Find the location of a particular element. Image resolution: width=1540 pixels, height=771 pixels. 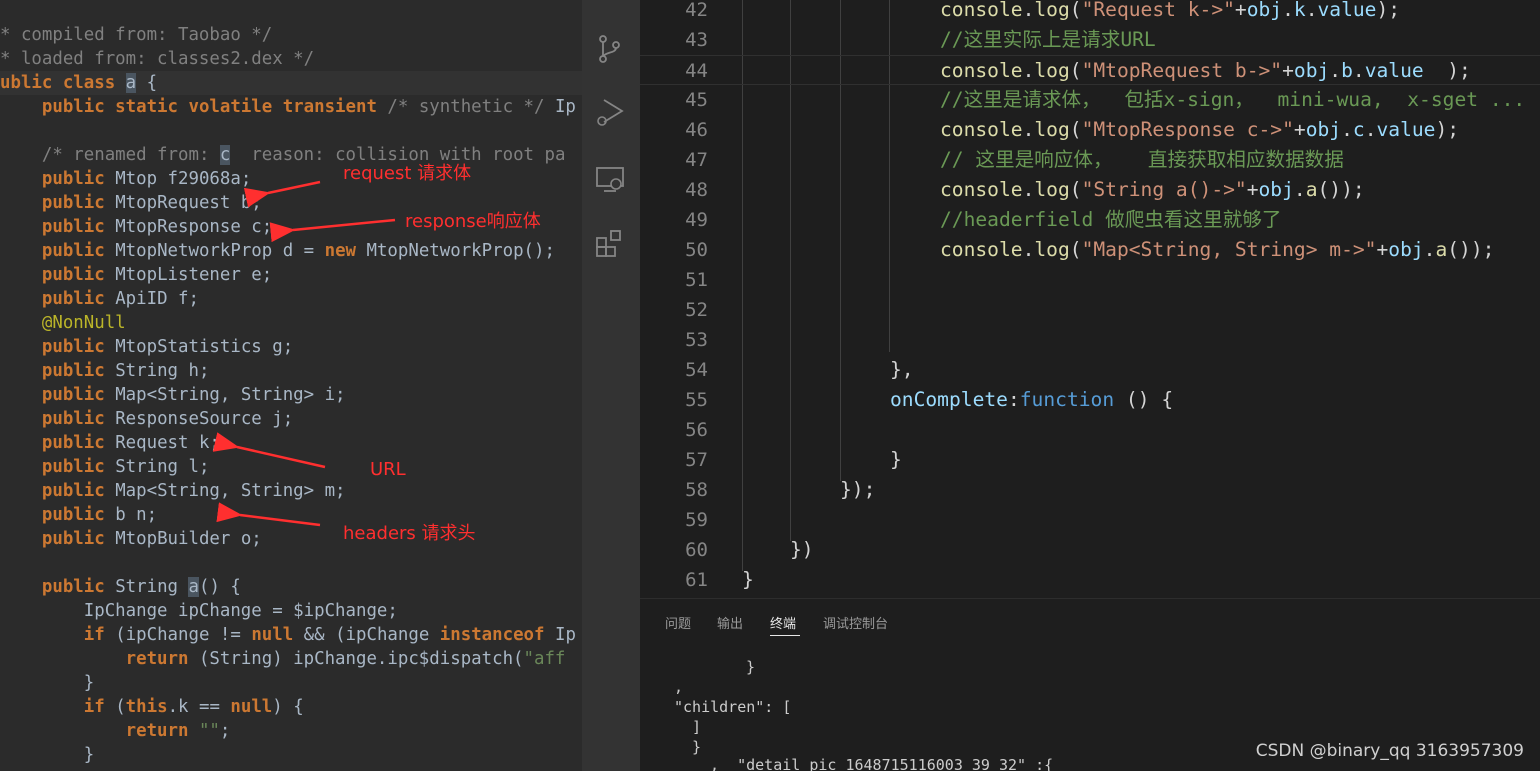

editor-line: 56 is located at coordinates (1090, 430).